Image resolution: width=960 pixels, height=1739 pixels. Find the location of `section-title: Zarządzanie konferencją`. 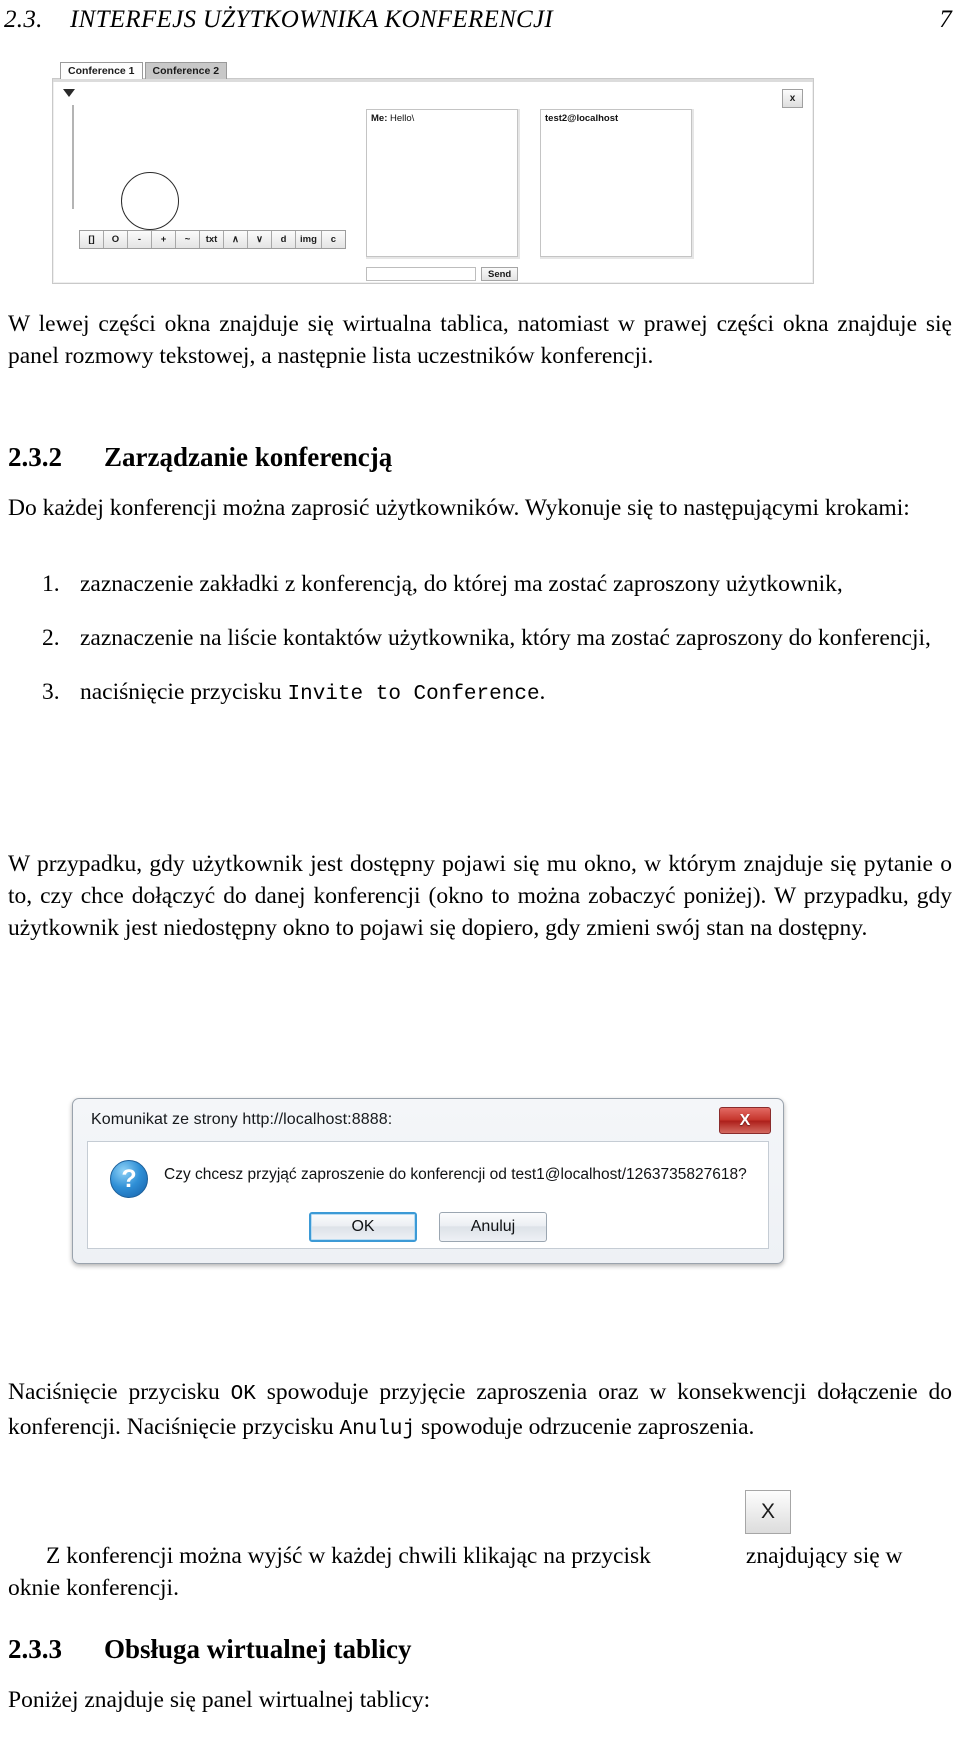

section-title: Zarządzanie konferencją is located at coordinates (248, 457).